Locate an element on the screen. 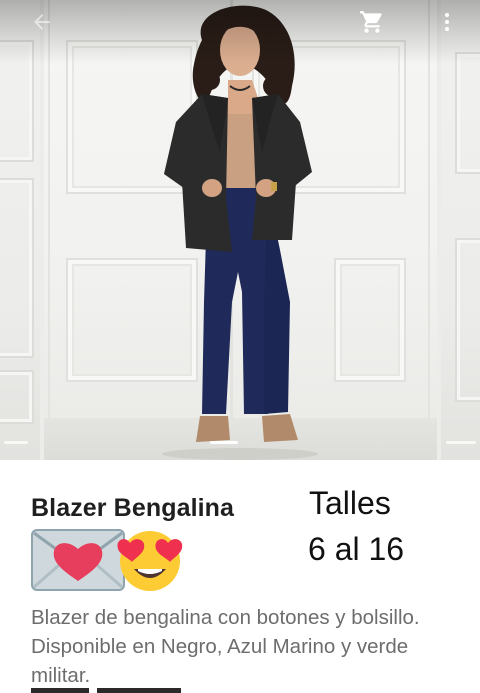 This screenshot has width=480, height=693. cart-button is located at coordinates (372, 22).